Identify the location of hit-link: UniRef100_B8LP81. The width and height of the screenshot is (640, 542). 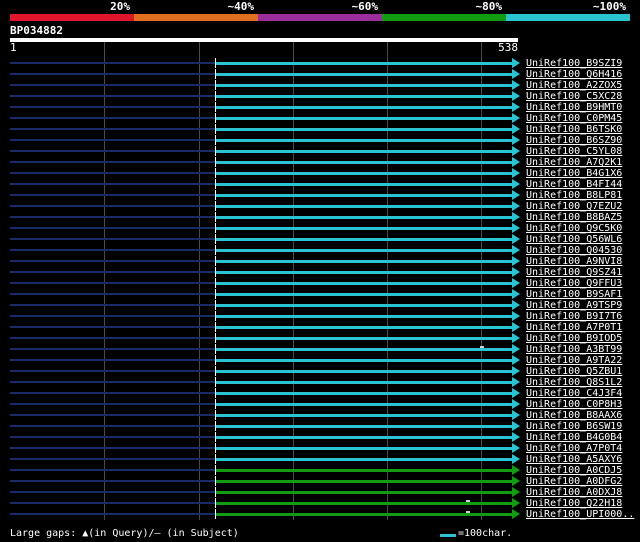
(574, 195).